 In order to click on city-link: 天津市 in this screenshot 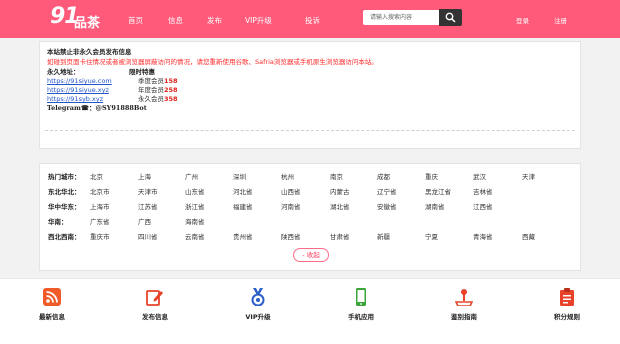, I will do `click(148, 191)`.